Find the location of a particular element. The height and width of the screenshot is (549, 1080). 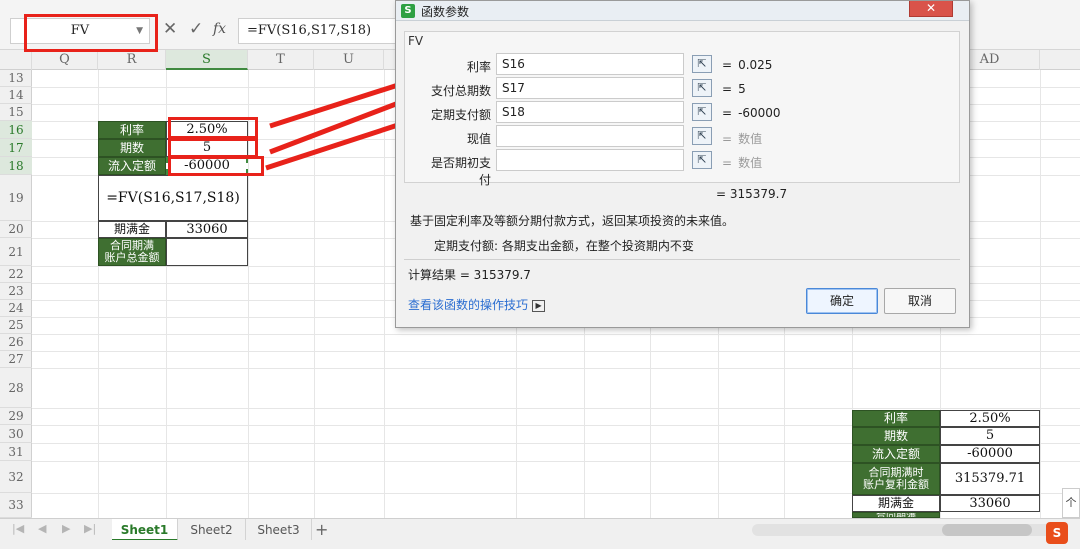

row-header-28: 28 is located at coordinates (16, 388).